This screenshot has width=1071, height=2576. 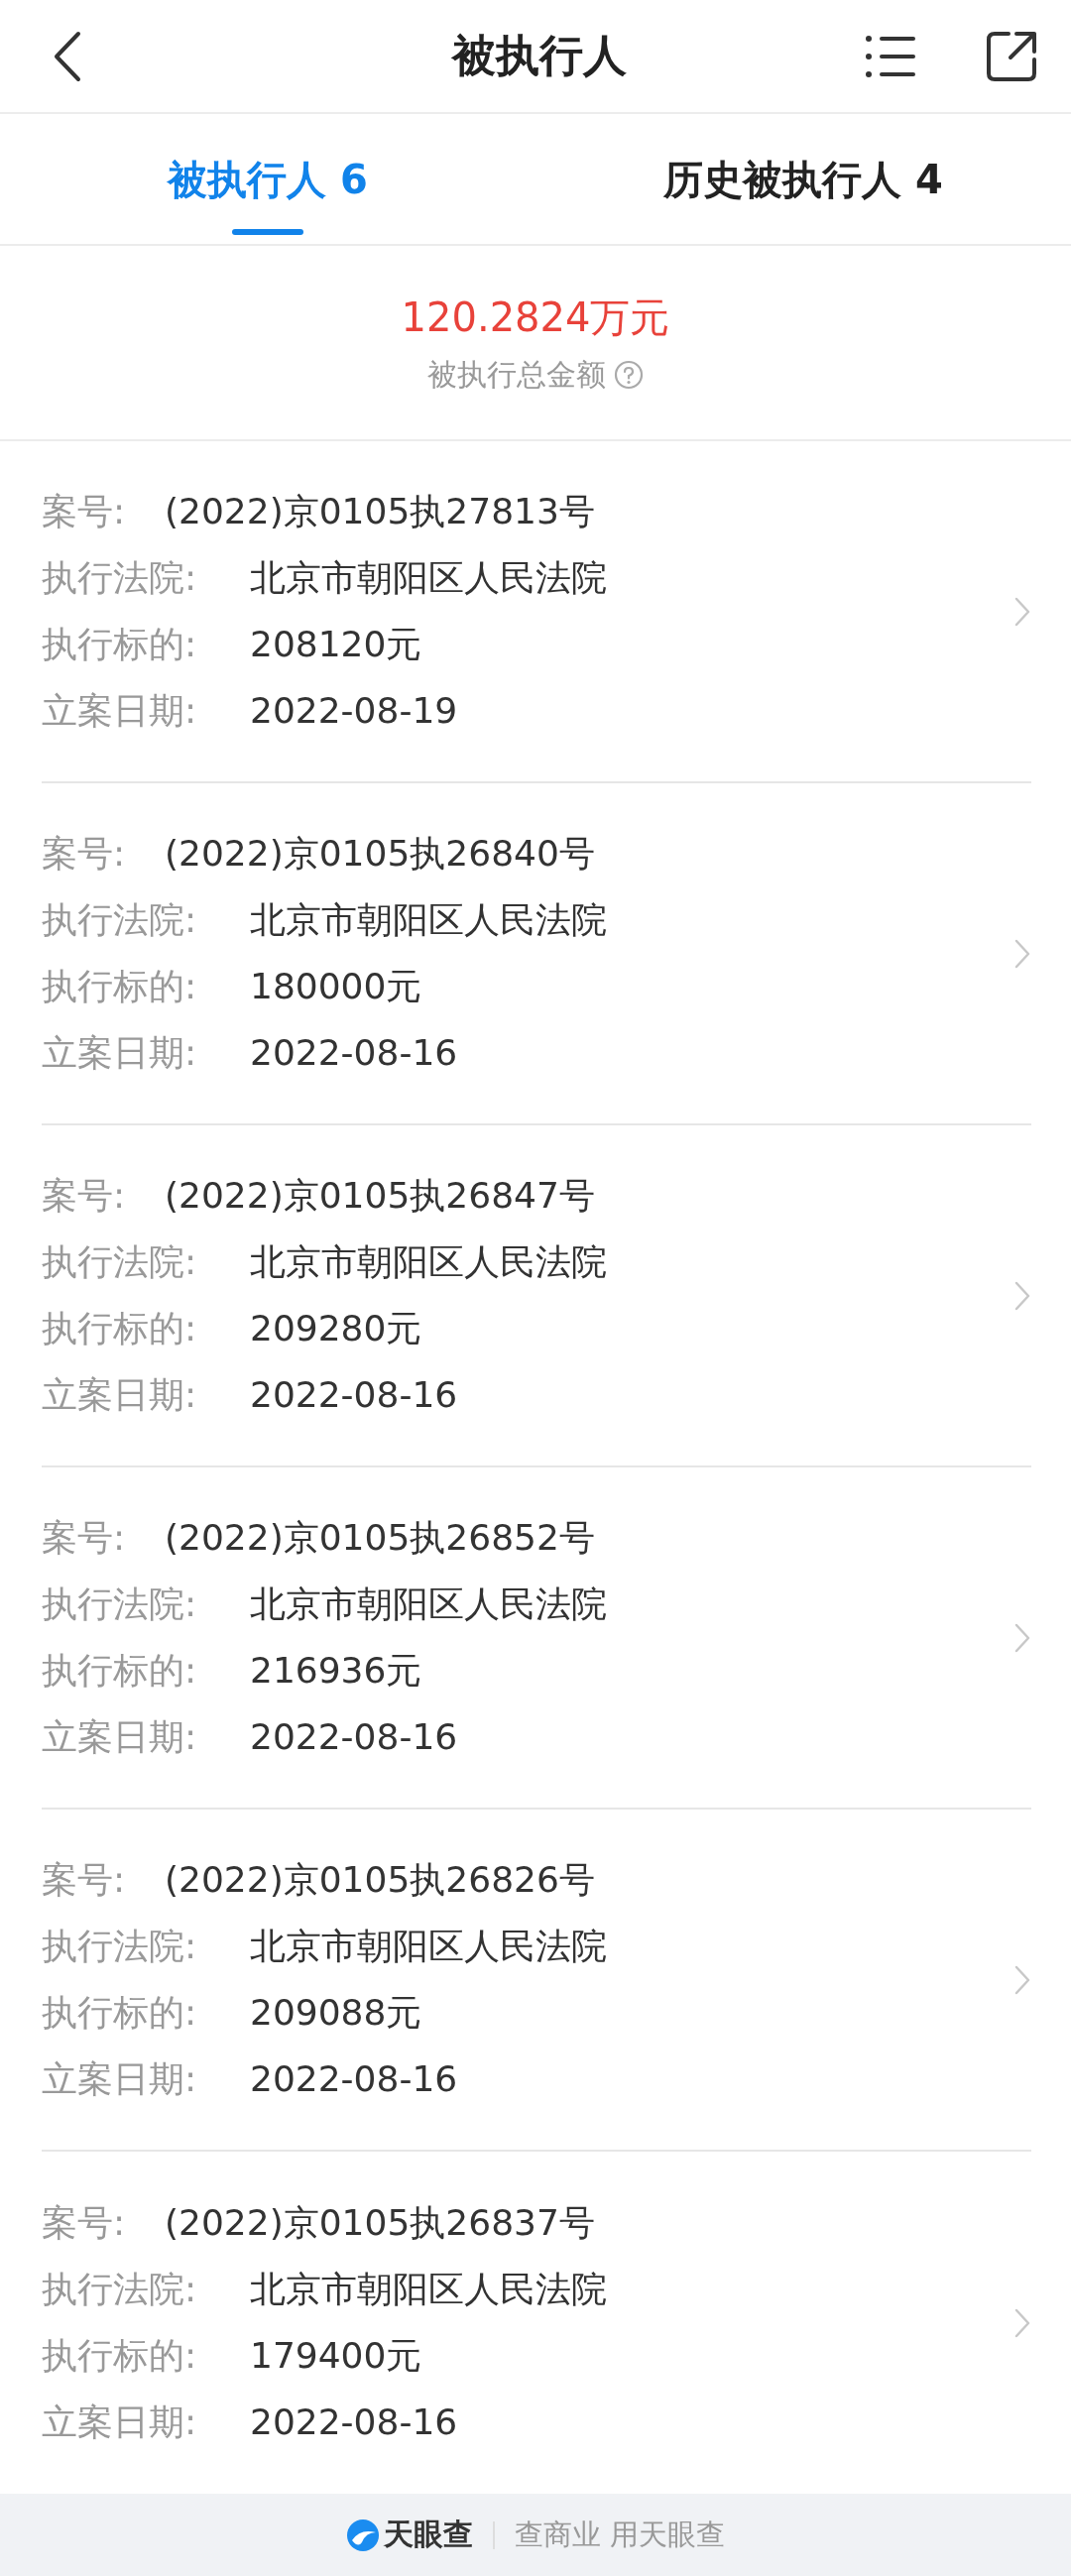 I want to click on tab: 历史被执行人 4, so click(x=803, y=179).